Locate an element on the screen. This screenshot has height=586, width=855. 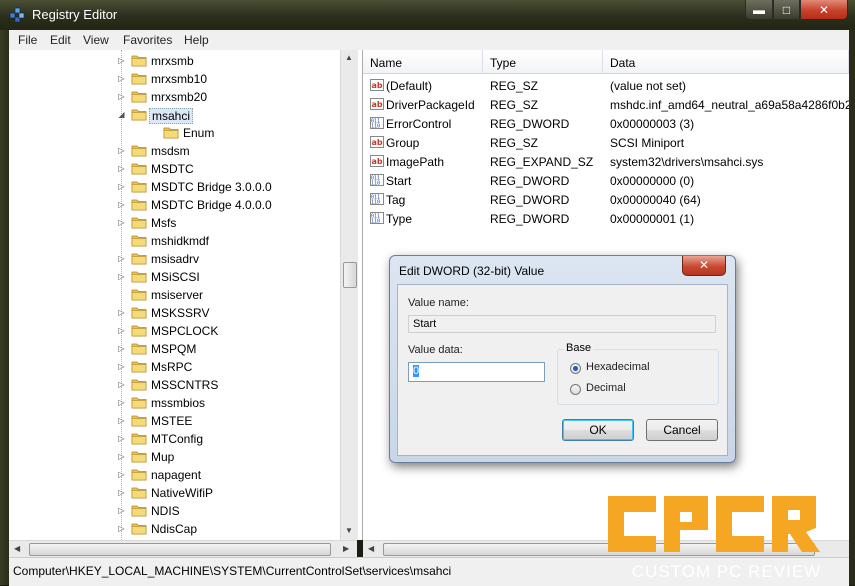
scroll-up-arrow-icon: ▲ is located at coordinates (349, 57).